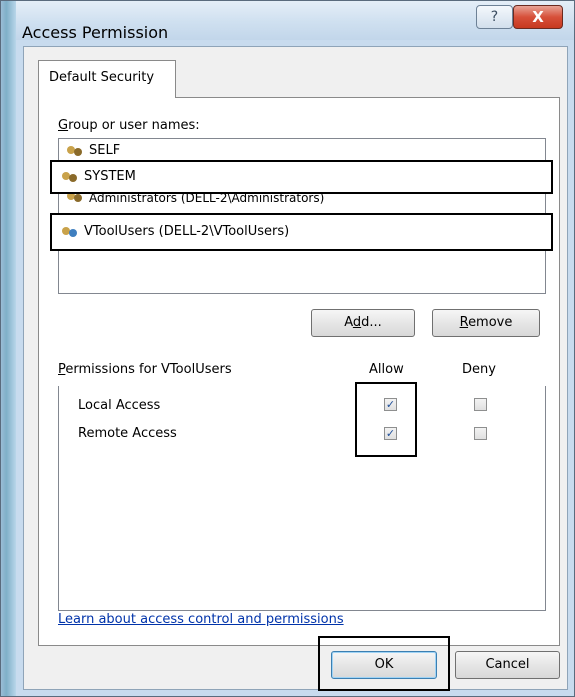 Image resolution: width=575 pixels, height=697 pixels. I want to click on tab-default-security: Default Security, so click(107, 79).